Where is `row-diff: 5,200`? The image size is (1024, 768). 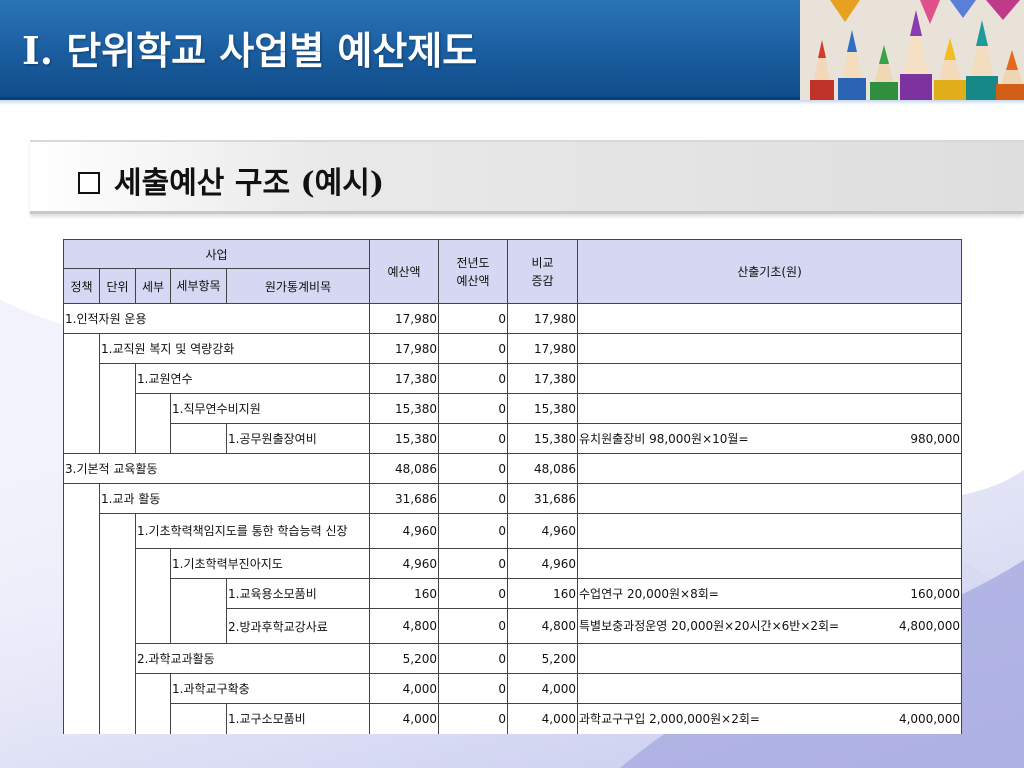 row-diff: 5,200 is located at coordinates (543, 658).